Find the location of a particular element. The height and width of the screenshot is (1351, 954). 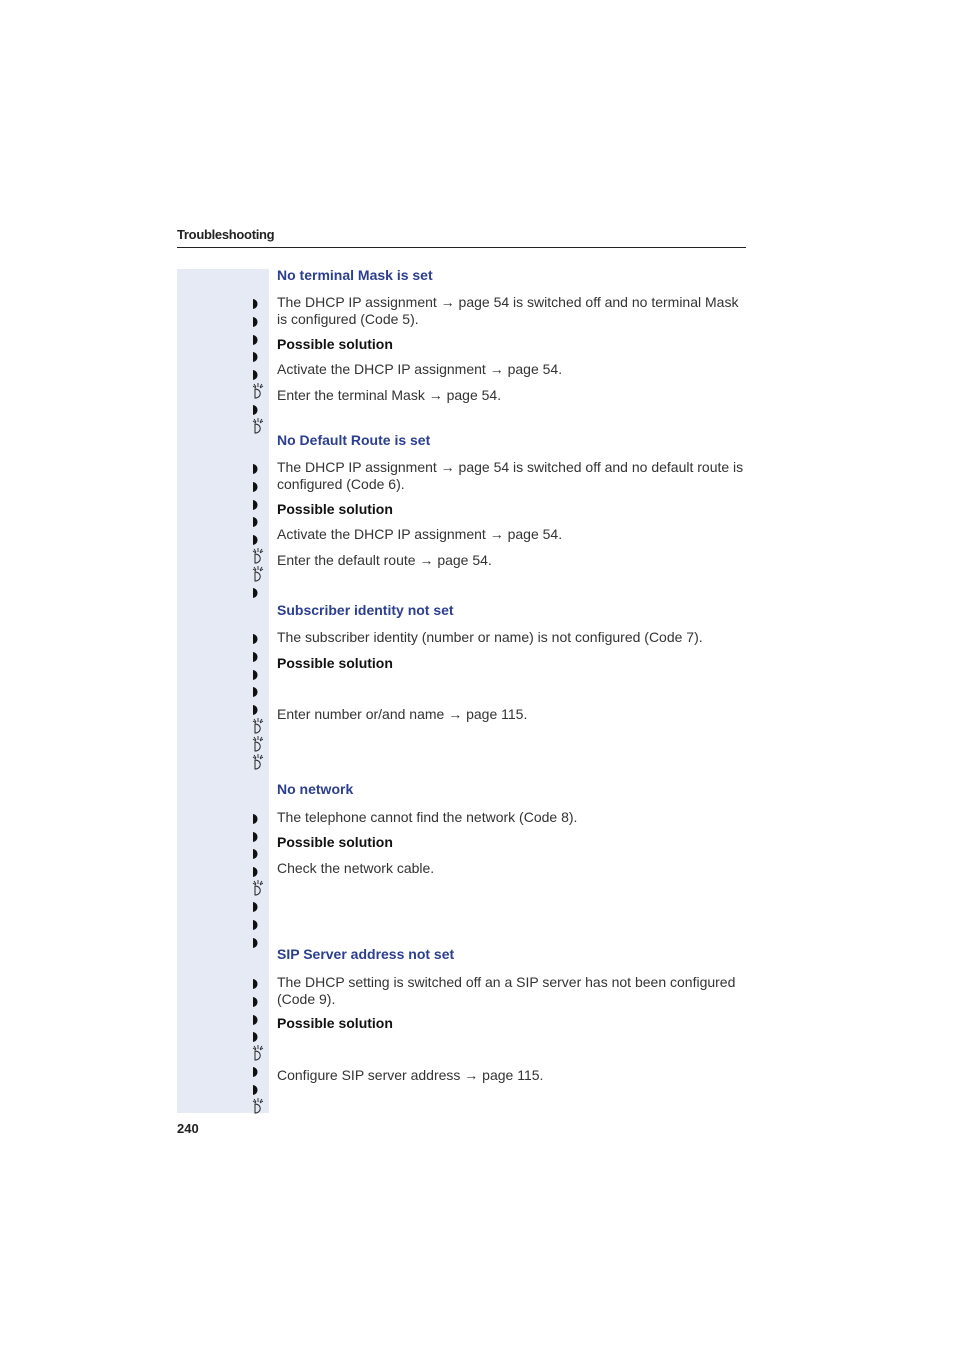

header-title: Troubleshooting is located at coordinates (226, 234).